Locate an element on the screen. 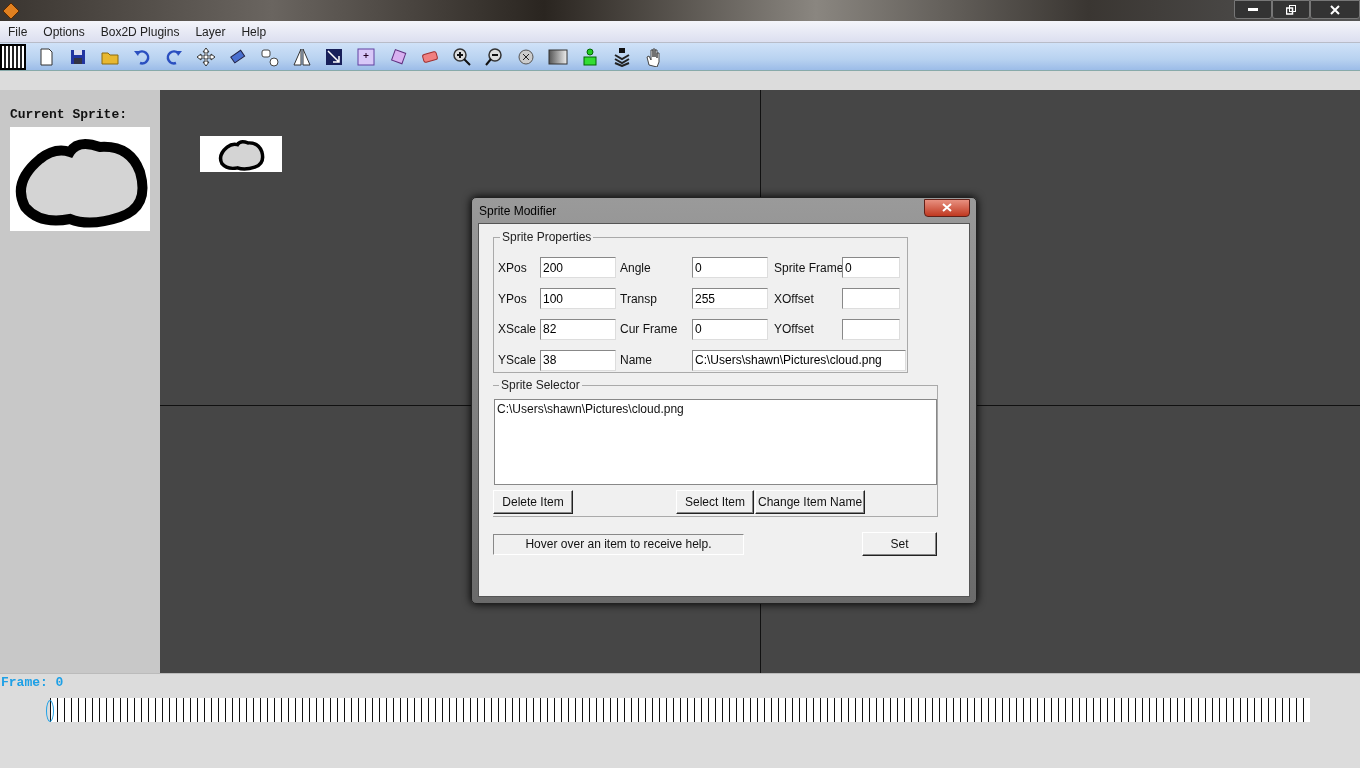 This screenshot has width=1360, height=768. field-label: XPos is located at coordinates (513, 267).